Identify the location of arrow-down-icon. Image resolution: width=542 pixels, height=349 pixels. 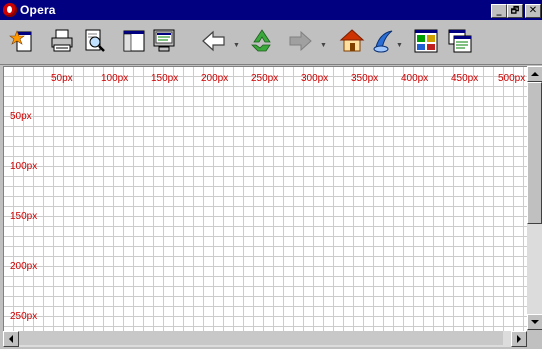
(535, 322).